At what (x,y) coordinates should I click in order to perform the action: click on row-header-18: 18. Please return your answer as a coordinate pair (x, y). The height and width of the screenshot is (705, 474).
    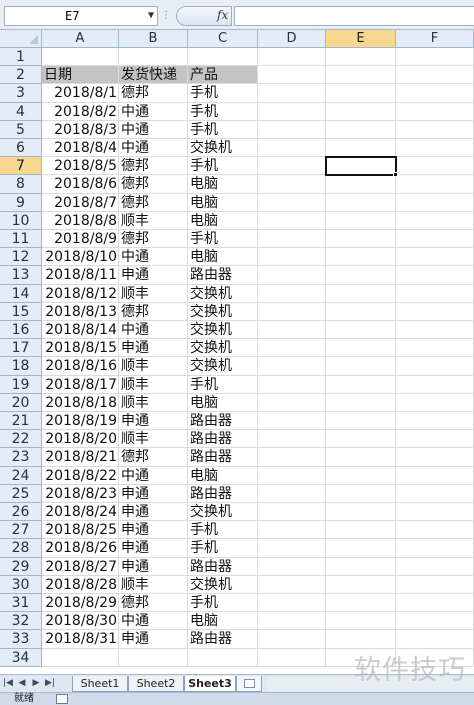
    Looking at the image, I should click on (21, 366).